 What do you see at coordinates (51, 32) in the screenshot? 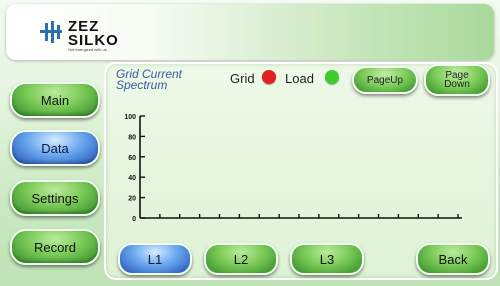
I see `logo-mark-icon` at bounding box center [51, 32].